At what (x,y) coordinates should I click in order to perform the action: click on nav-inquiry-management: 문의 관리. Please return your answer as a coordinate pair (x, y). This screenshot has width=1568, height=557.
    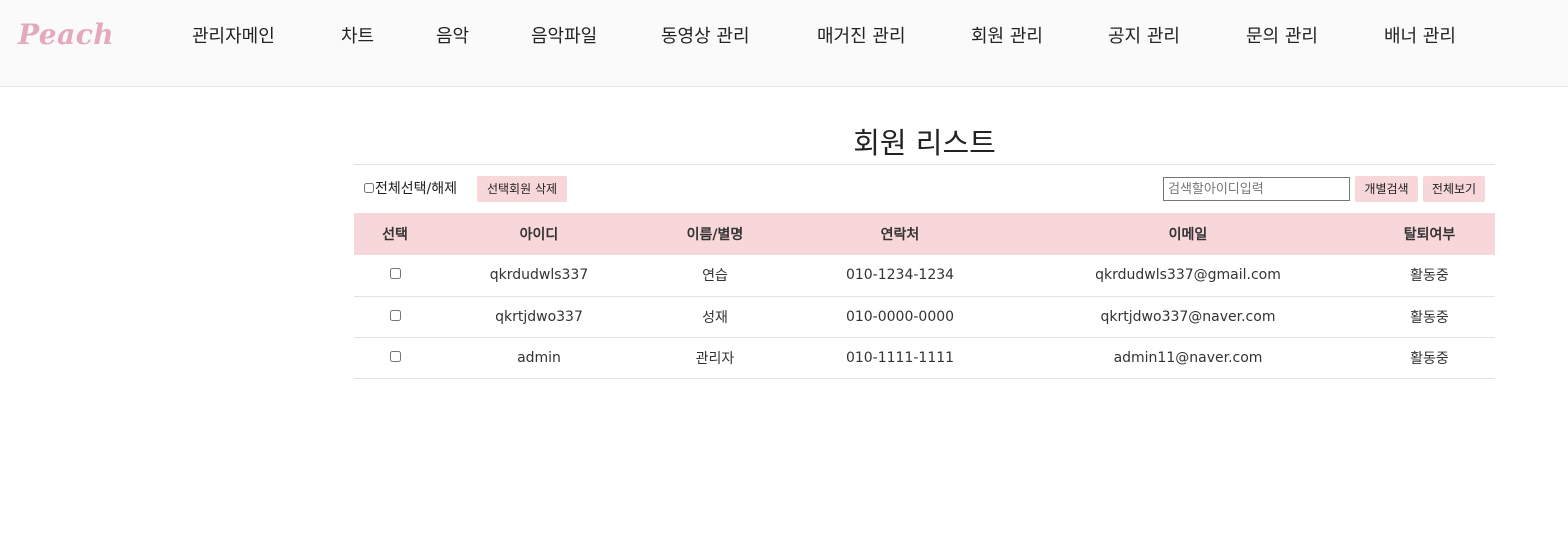
    Looking at the image, I should click on (1282, 35).